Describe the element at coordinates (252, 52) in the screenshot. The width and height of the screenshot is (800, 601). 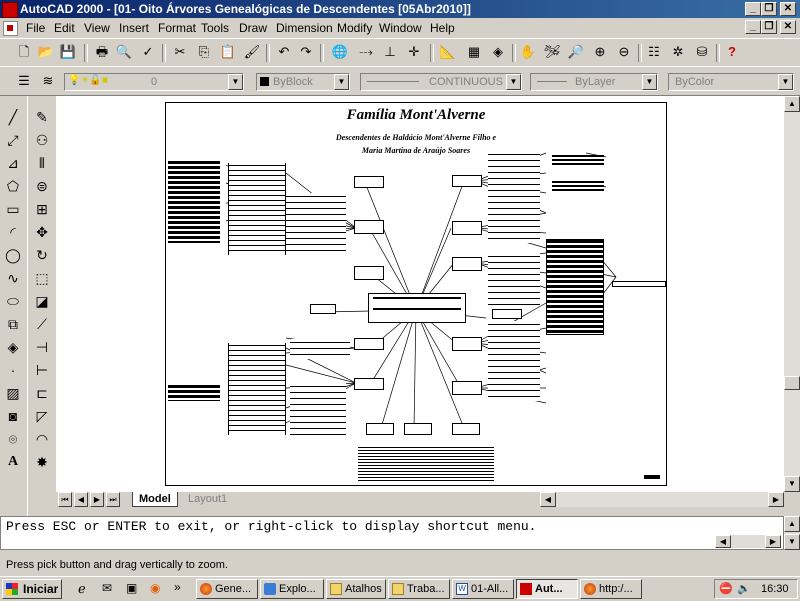
I see `match-properties-icon: 🖌` at that location.